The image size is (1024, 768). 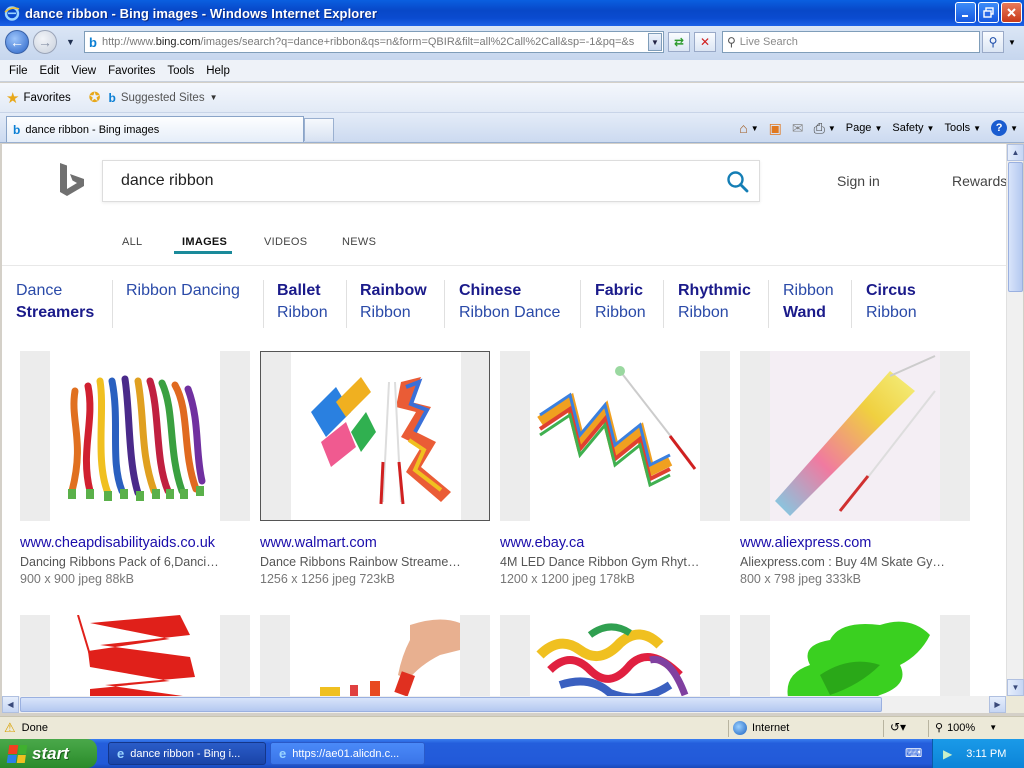 I want to click on result-3-source: www.ebay.ca, so click(x=542, y=543).